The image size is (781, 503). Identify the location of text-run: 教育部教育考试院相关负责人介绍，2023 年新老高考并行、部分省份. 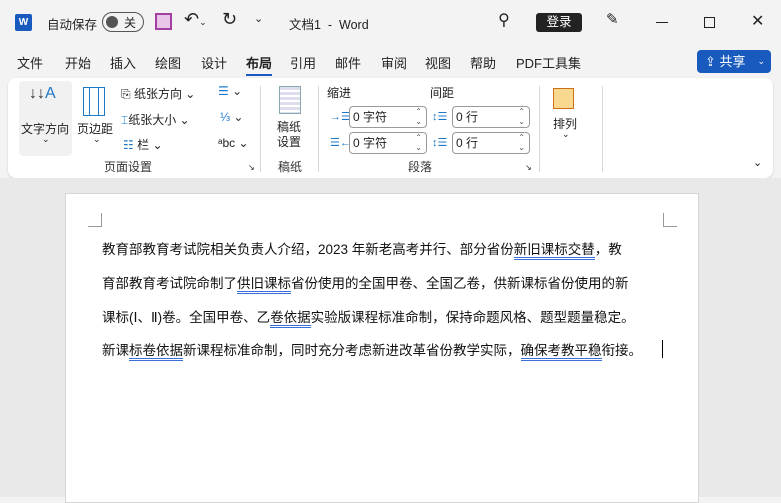
(308, 249).